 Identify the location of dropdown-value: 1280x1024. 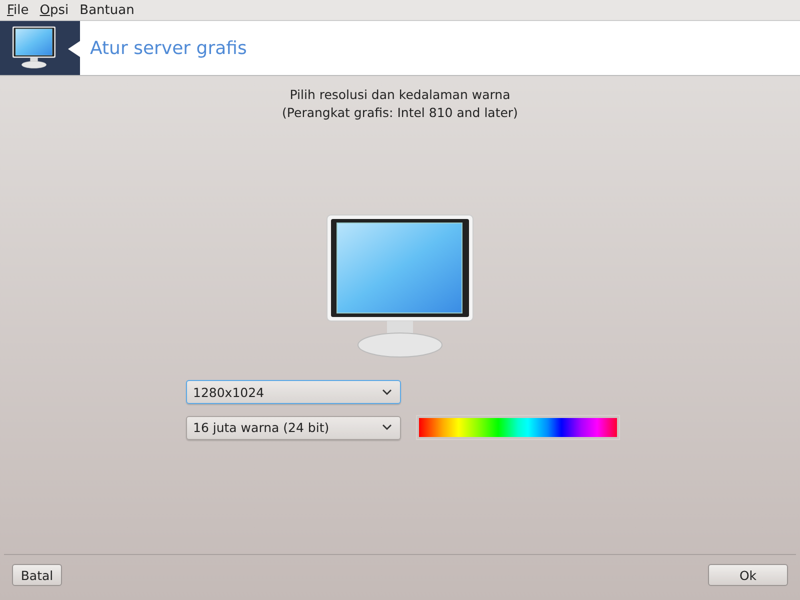
(228, 392).